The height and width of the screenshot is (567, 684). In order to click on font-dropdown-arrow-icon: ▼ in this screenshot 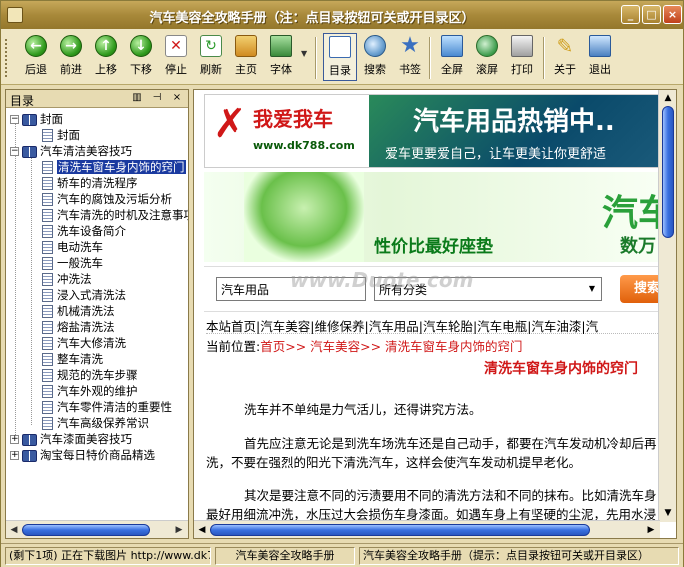, I will do `click(304, 53)`.